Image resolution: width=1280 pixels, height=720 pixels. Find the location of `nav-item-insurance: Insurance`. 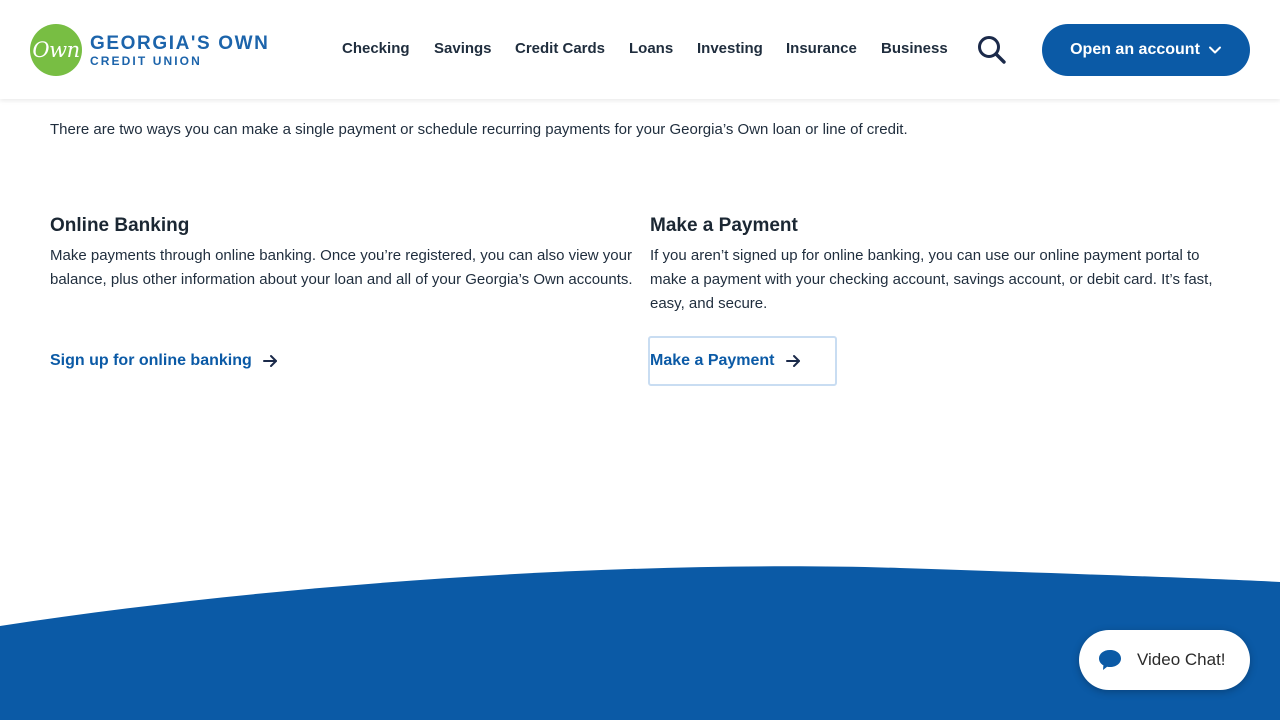

nav-item-insurance: Insurance is located at coordinates (821, 48).